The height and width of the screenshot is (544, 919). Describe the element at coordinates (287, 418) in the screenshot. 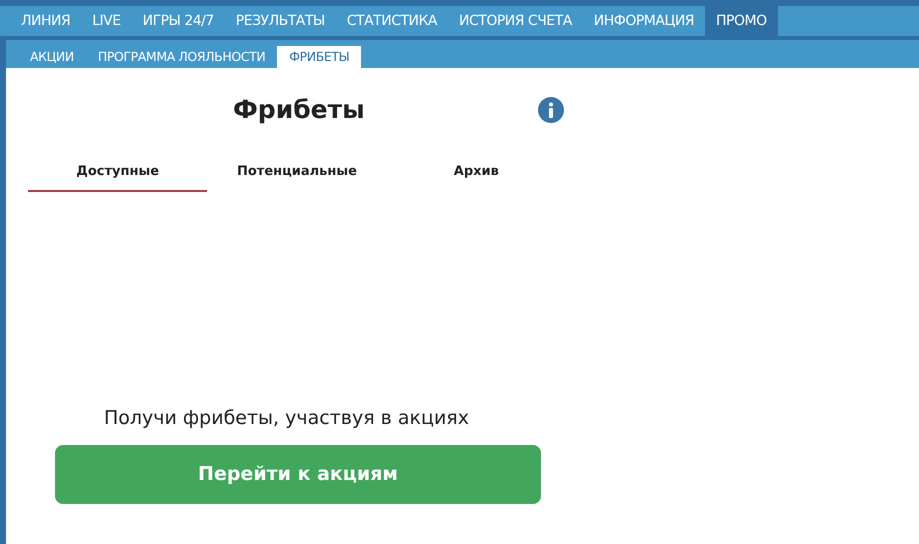

I see `empty-message: Получи фрибеты, участвуя в акциях` at that location.